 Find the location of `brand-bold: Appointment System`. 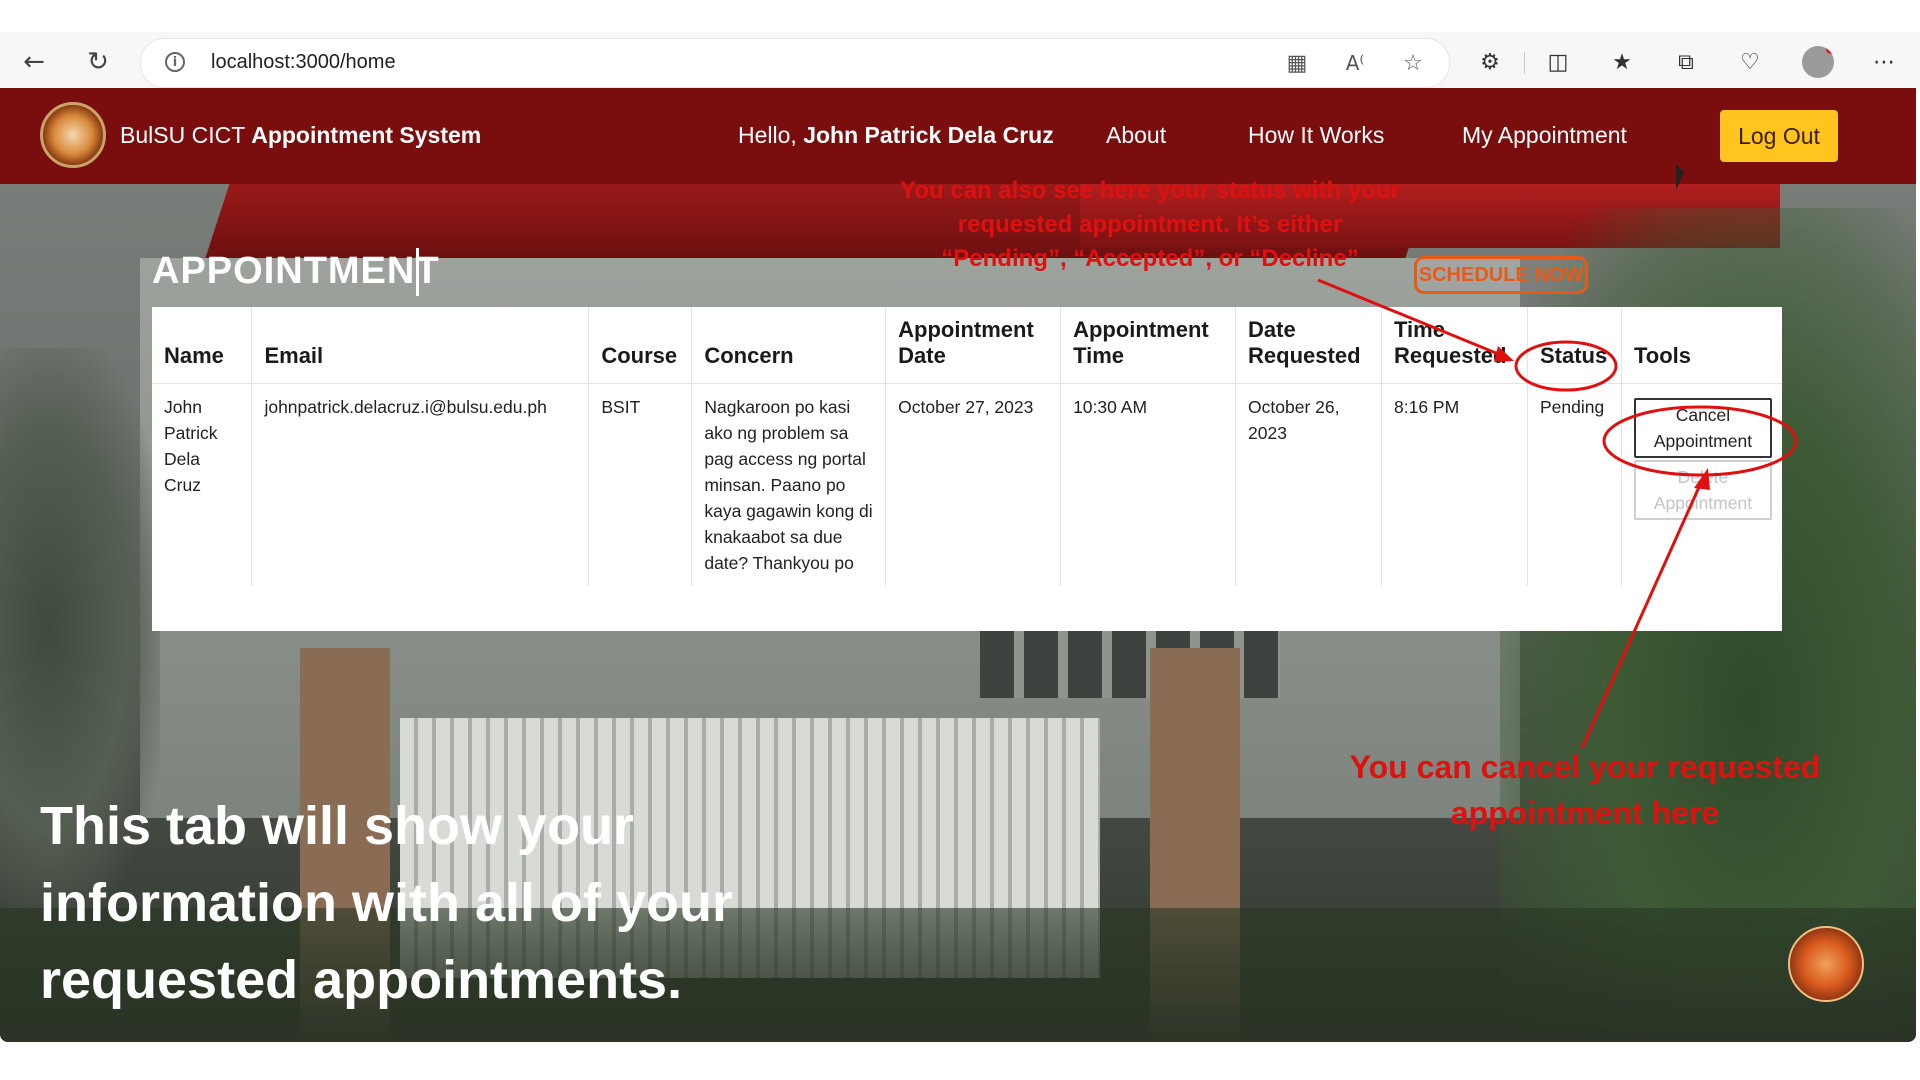

brand-bold: Appointment System is located at coordinates (366, 135).